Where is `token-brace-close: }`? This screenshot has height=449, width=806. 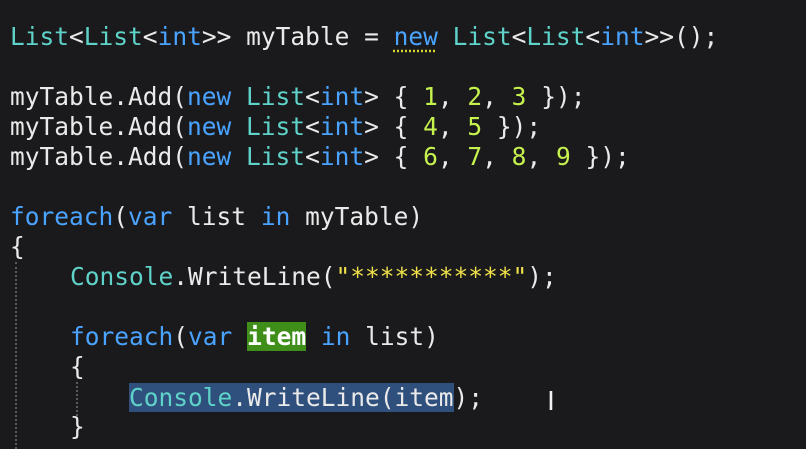 token-brace-close: } is located at coordinates (77, 426).